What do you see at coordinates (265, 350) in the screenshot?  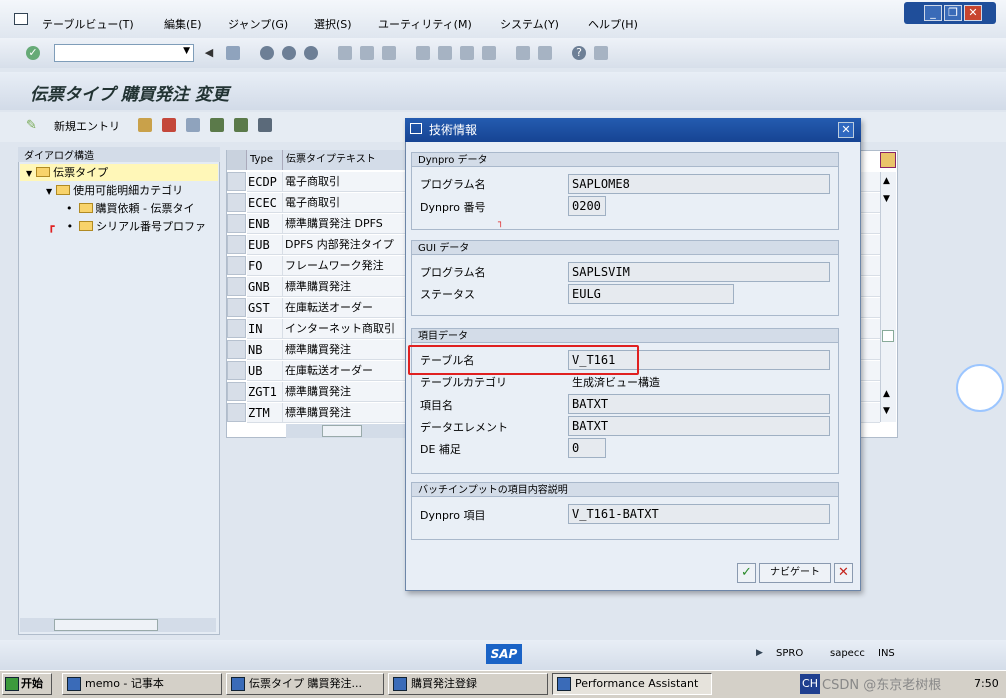 I see `cell-type: NB` at bounding box center [265, 350].